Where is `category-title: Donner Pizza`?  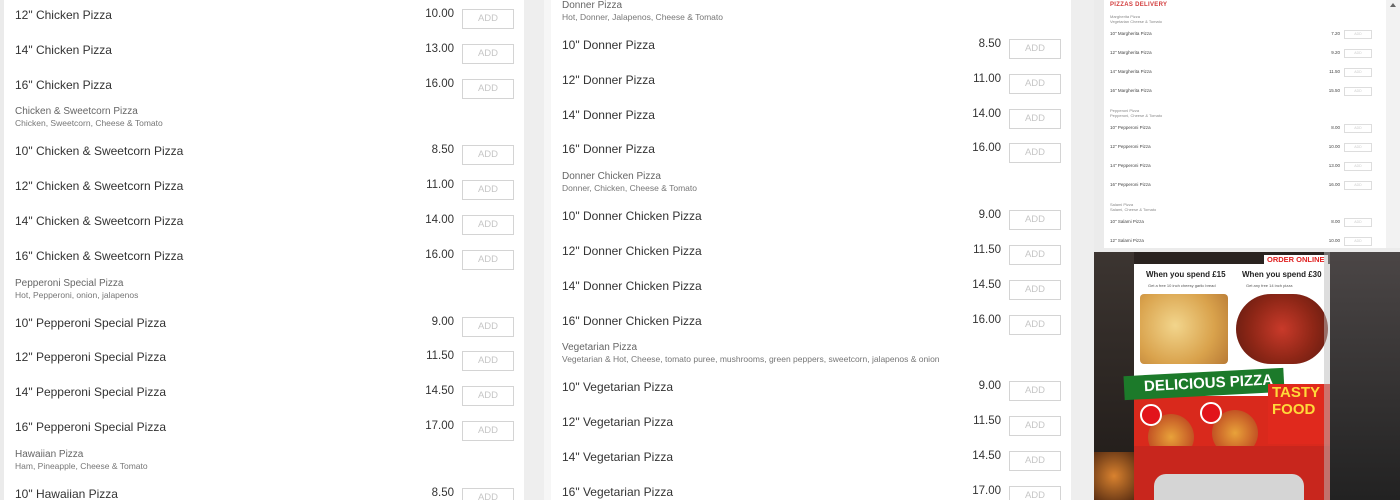
category-title: Donner Pizza is located at coordinates (592, 5).